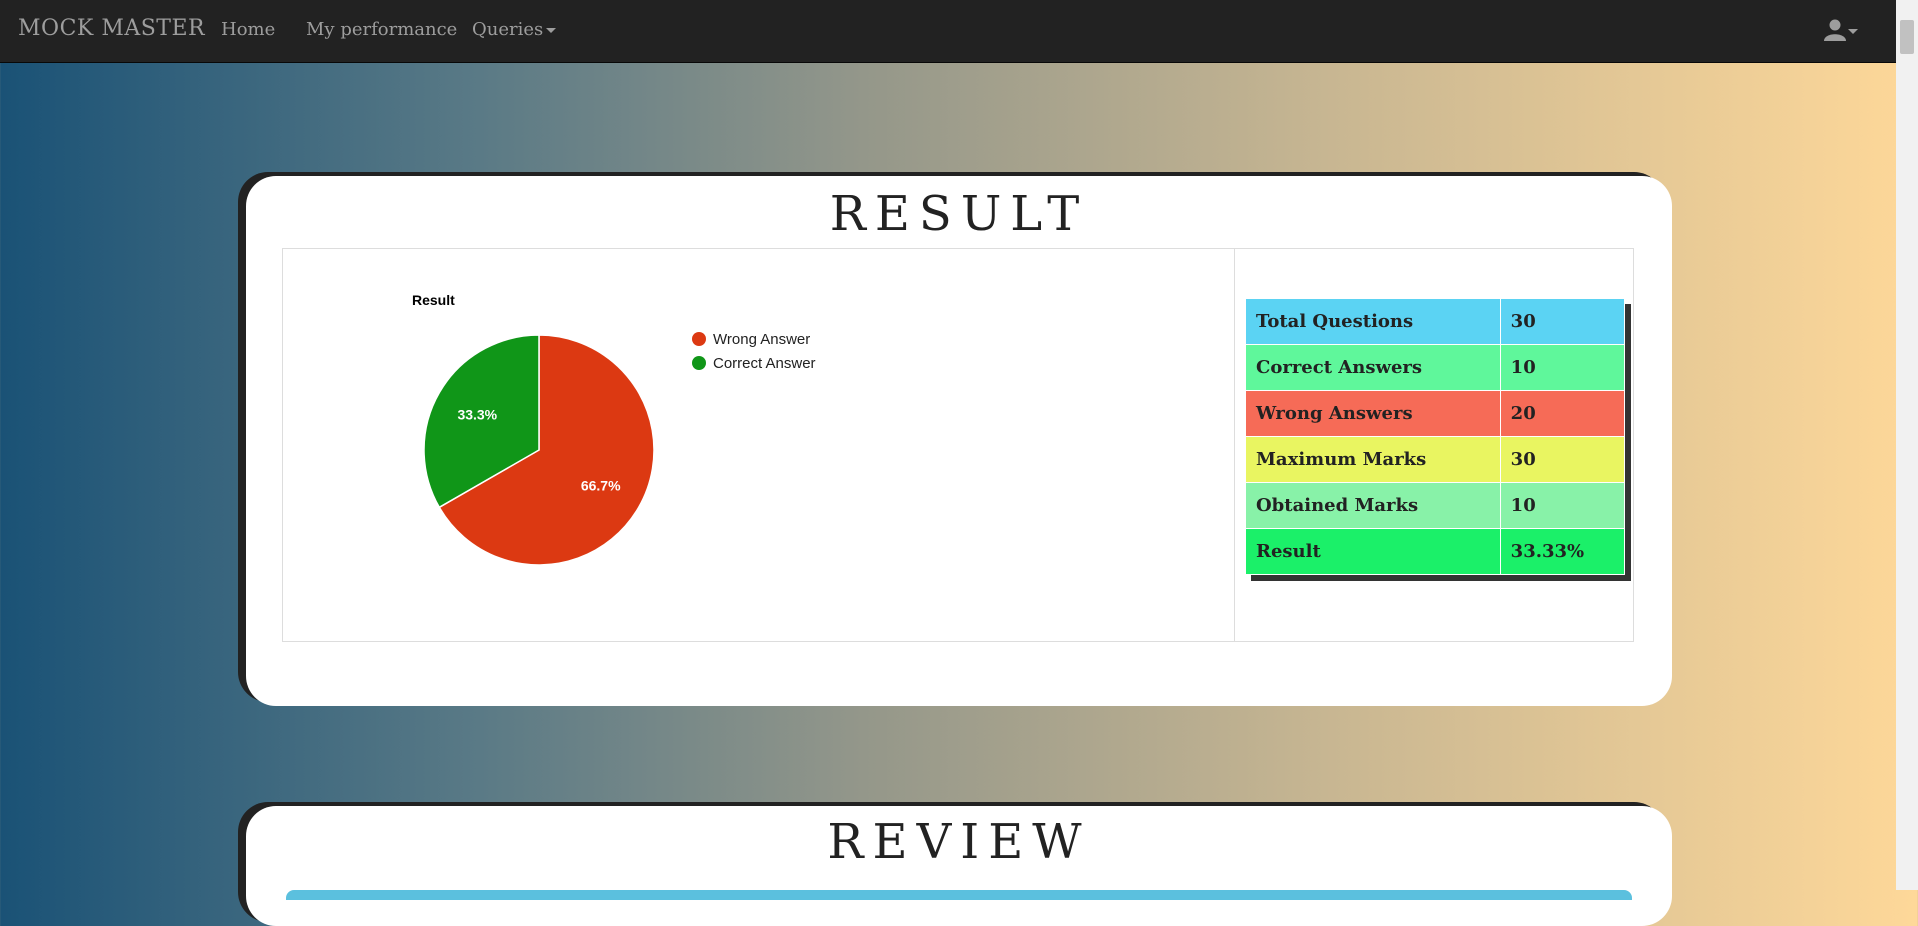 This screenshot has height=926, width=1918. I want to click on user-icon, so click(1835, 30).